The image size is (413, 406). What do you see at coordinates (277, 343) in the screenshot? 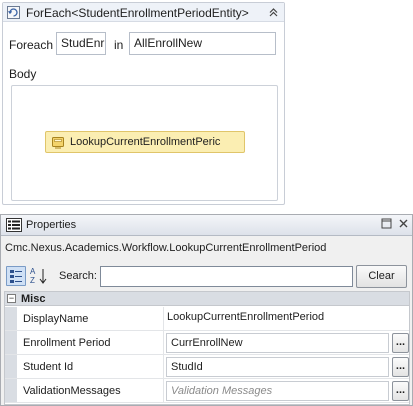
I see `enrollment-period-field: CurrEnrollNew` at bounding box center [277, 343].